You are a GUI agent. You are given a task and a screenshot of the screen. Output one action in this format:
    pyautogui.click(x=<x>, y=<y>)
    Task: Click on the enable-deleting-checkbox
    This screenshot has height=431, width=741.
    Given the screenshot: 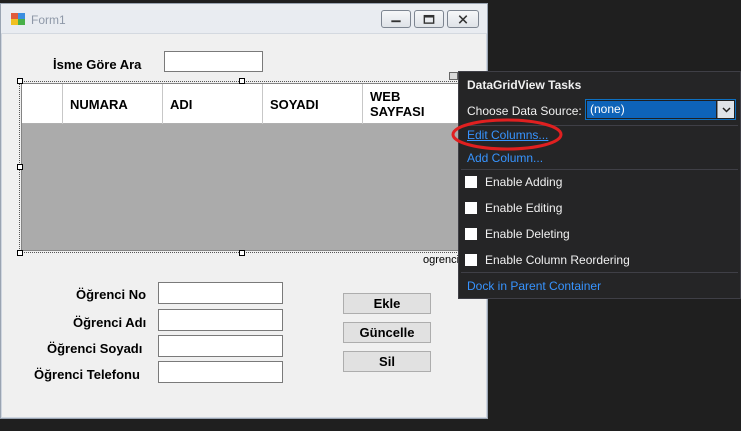 What is the action you would take?
    pyautogui.click(x=471, y=234)
    